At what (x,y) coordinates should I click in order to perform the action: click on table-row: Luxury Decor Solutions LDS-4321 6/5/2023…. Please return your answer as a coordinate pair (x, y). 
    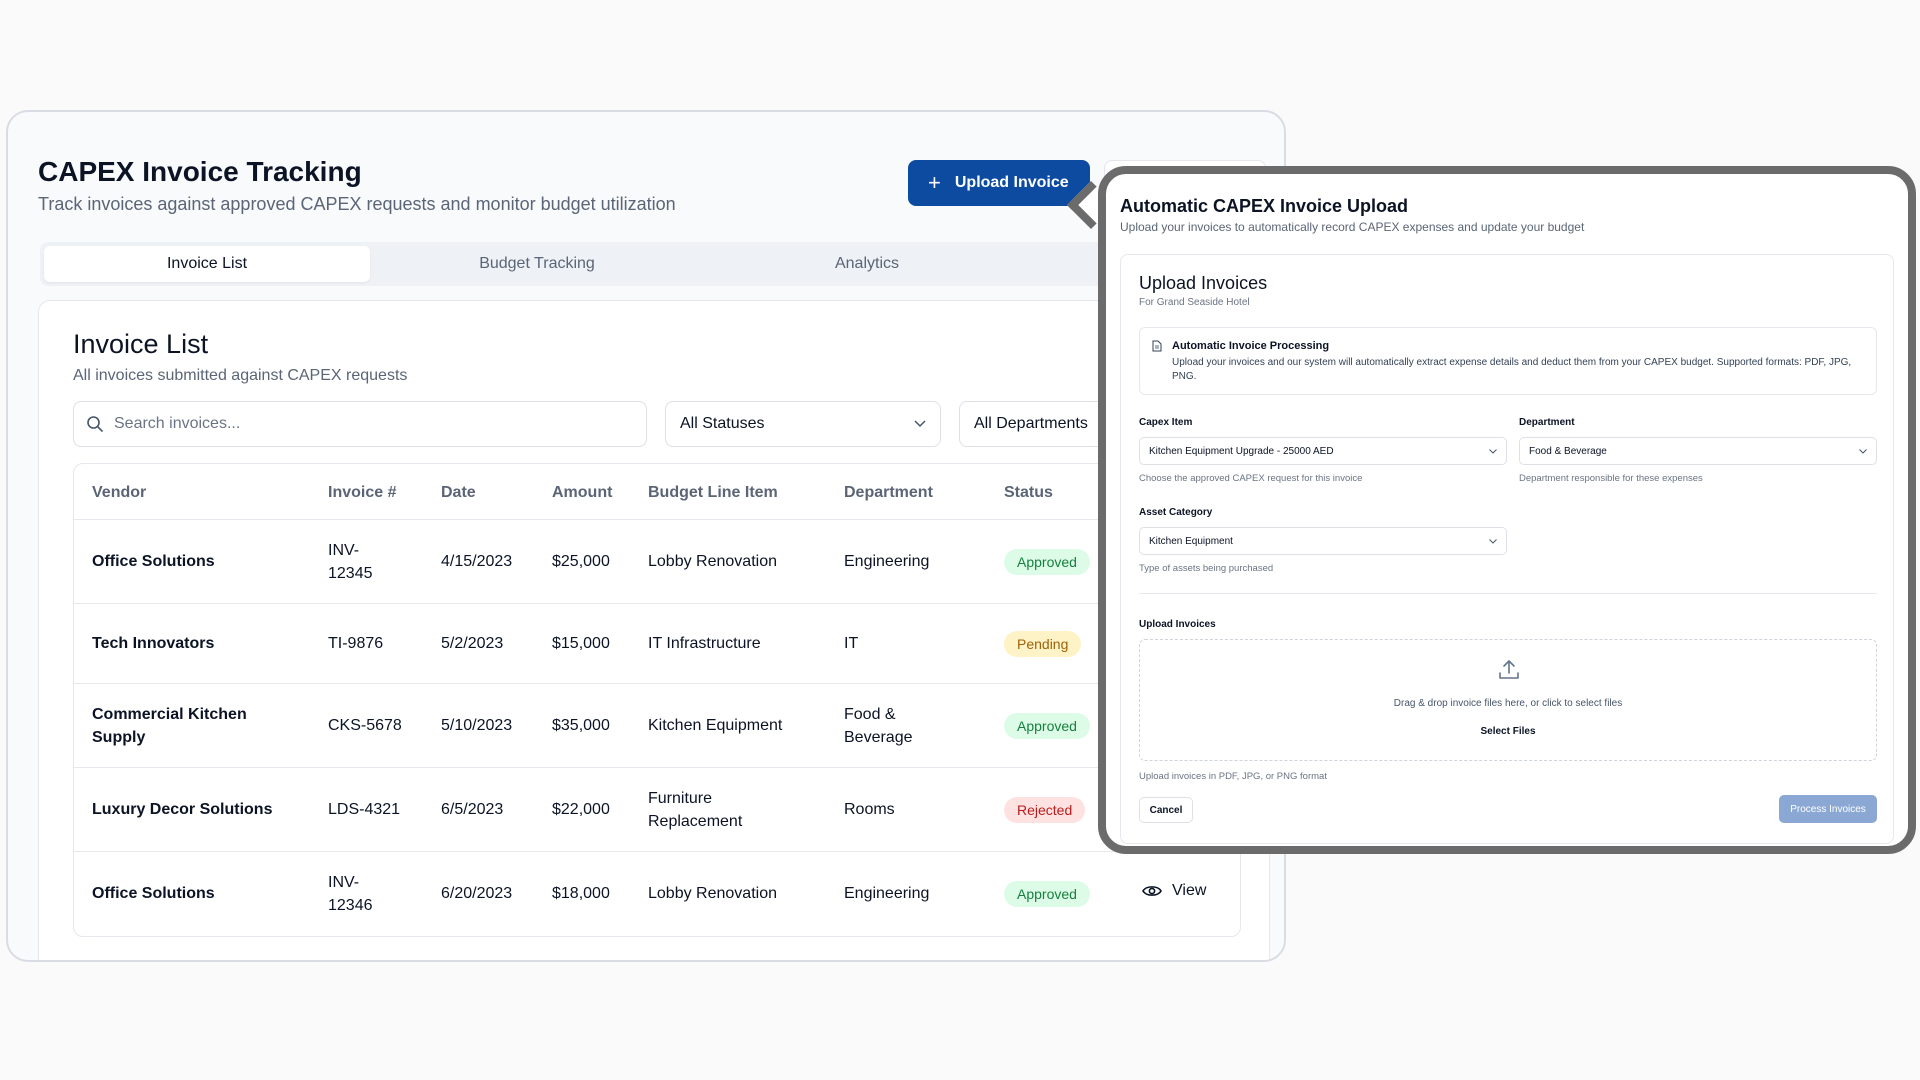
    Looking at the image, I should click on (657, 810).